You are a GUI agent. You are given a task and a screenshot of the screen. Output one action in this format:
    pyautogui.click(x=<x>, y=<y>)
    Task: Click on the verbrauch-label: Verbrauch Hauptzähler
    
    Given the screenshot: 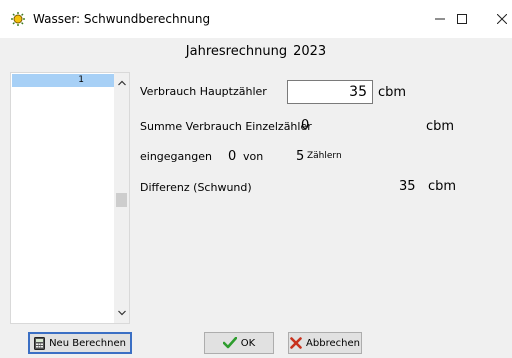 What is the action you would take?
    pyautogui.click(x=203, y=91)
    